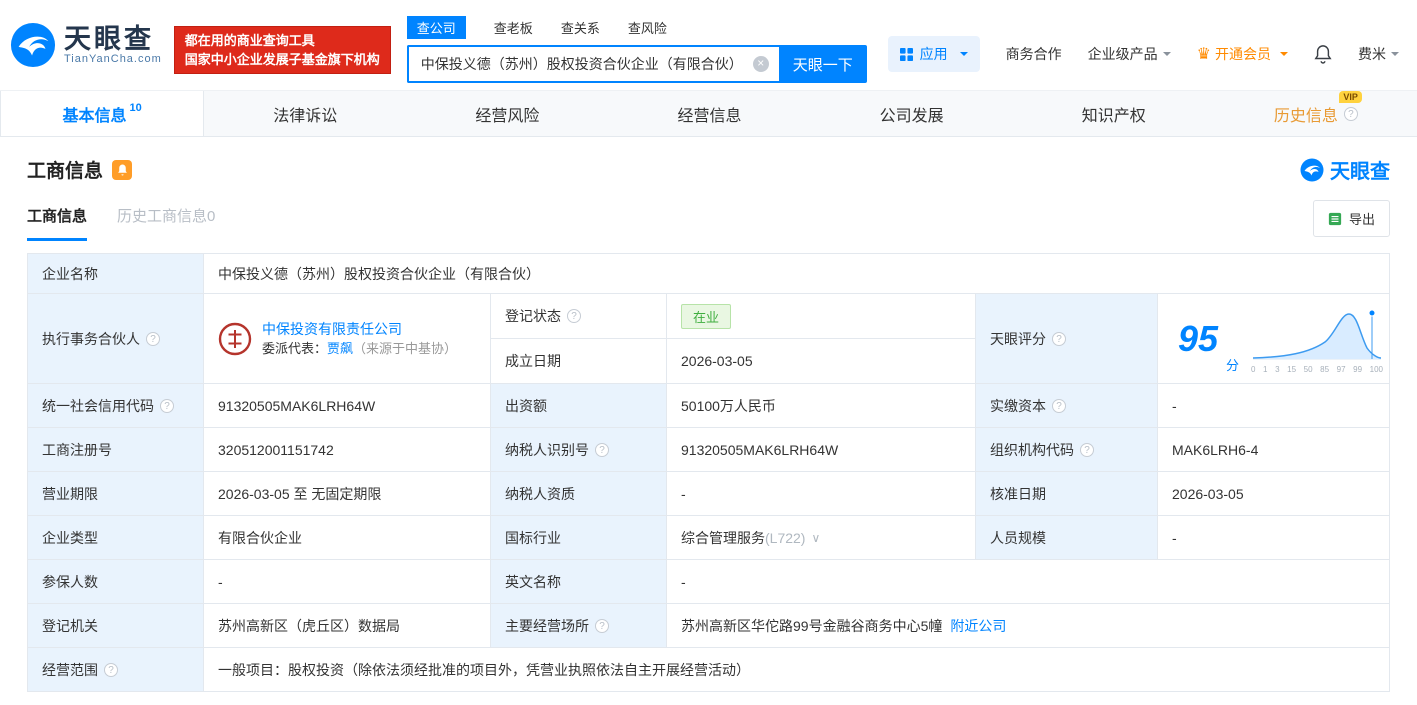 The image size is (1417, 705). I want to click on subtab-history-label: 历史工商信息, so click(162, 216).